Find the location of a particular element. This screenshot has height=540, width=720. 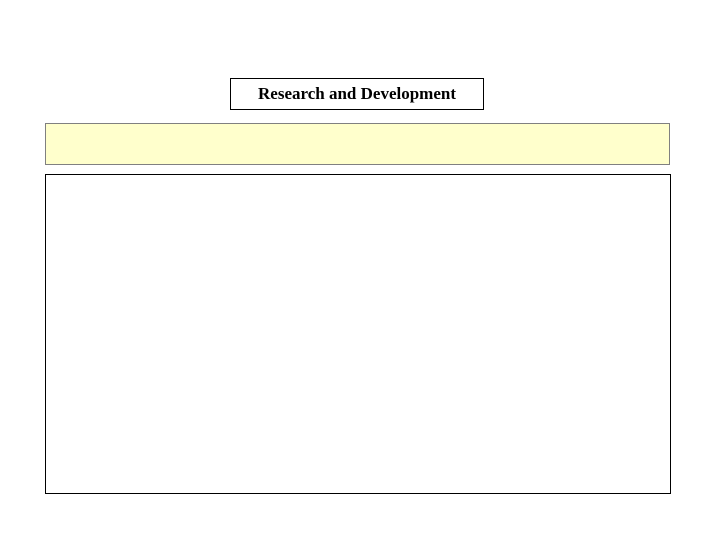

slide-title: Research and Development is located at coordinates (357, 93).